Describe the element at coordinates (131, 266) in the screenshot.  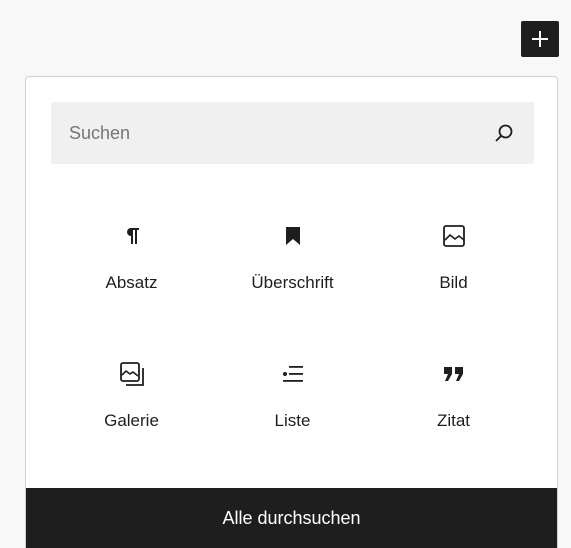
I see `block-item-paragraph: Absatz` at that location.